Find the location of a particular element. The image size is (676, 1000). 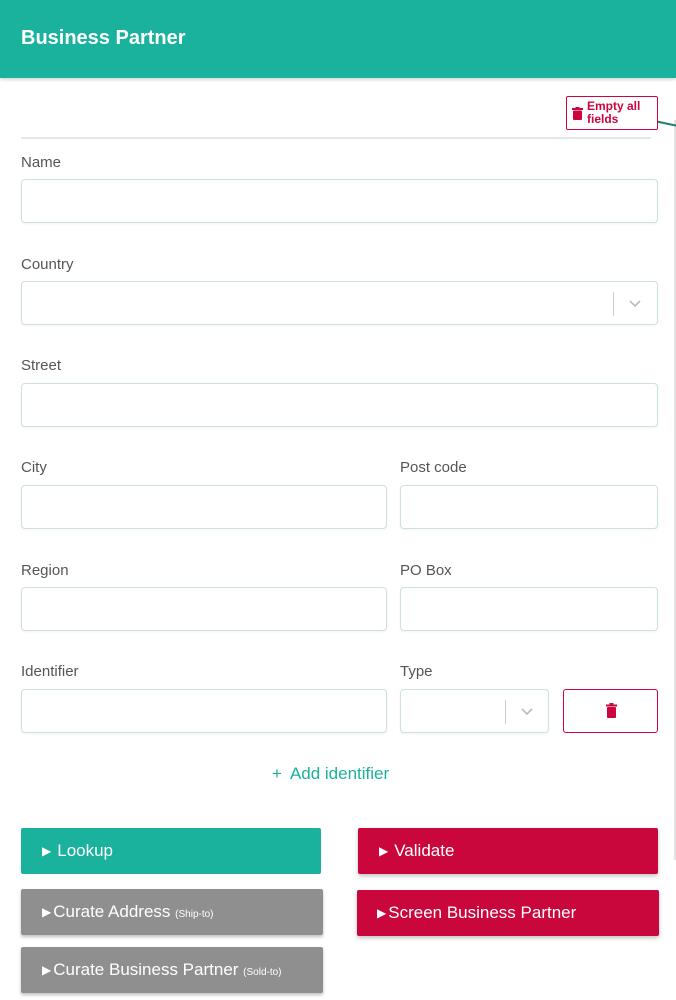

po-box-field is located at coordinates (529, 609).